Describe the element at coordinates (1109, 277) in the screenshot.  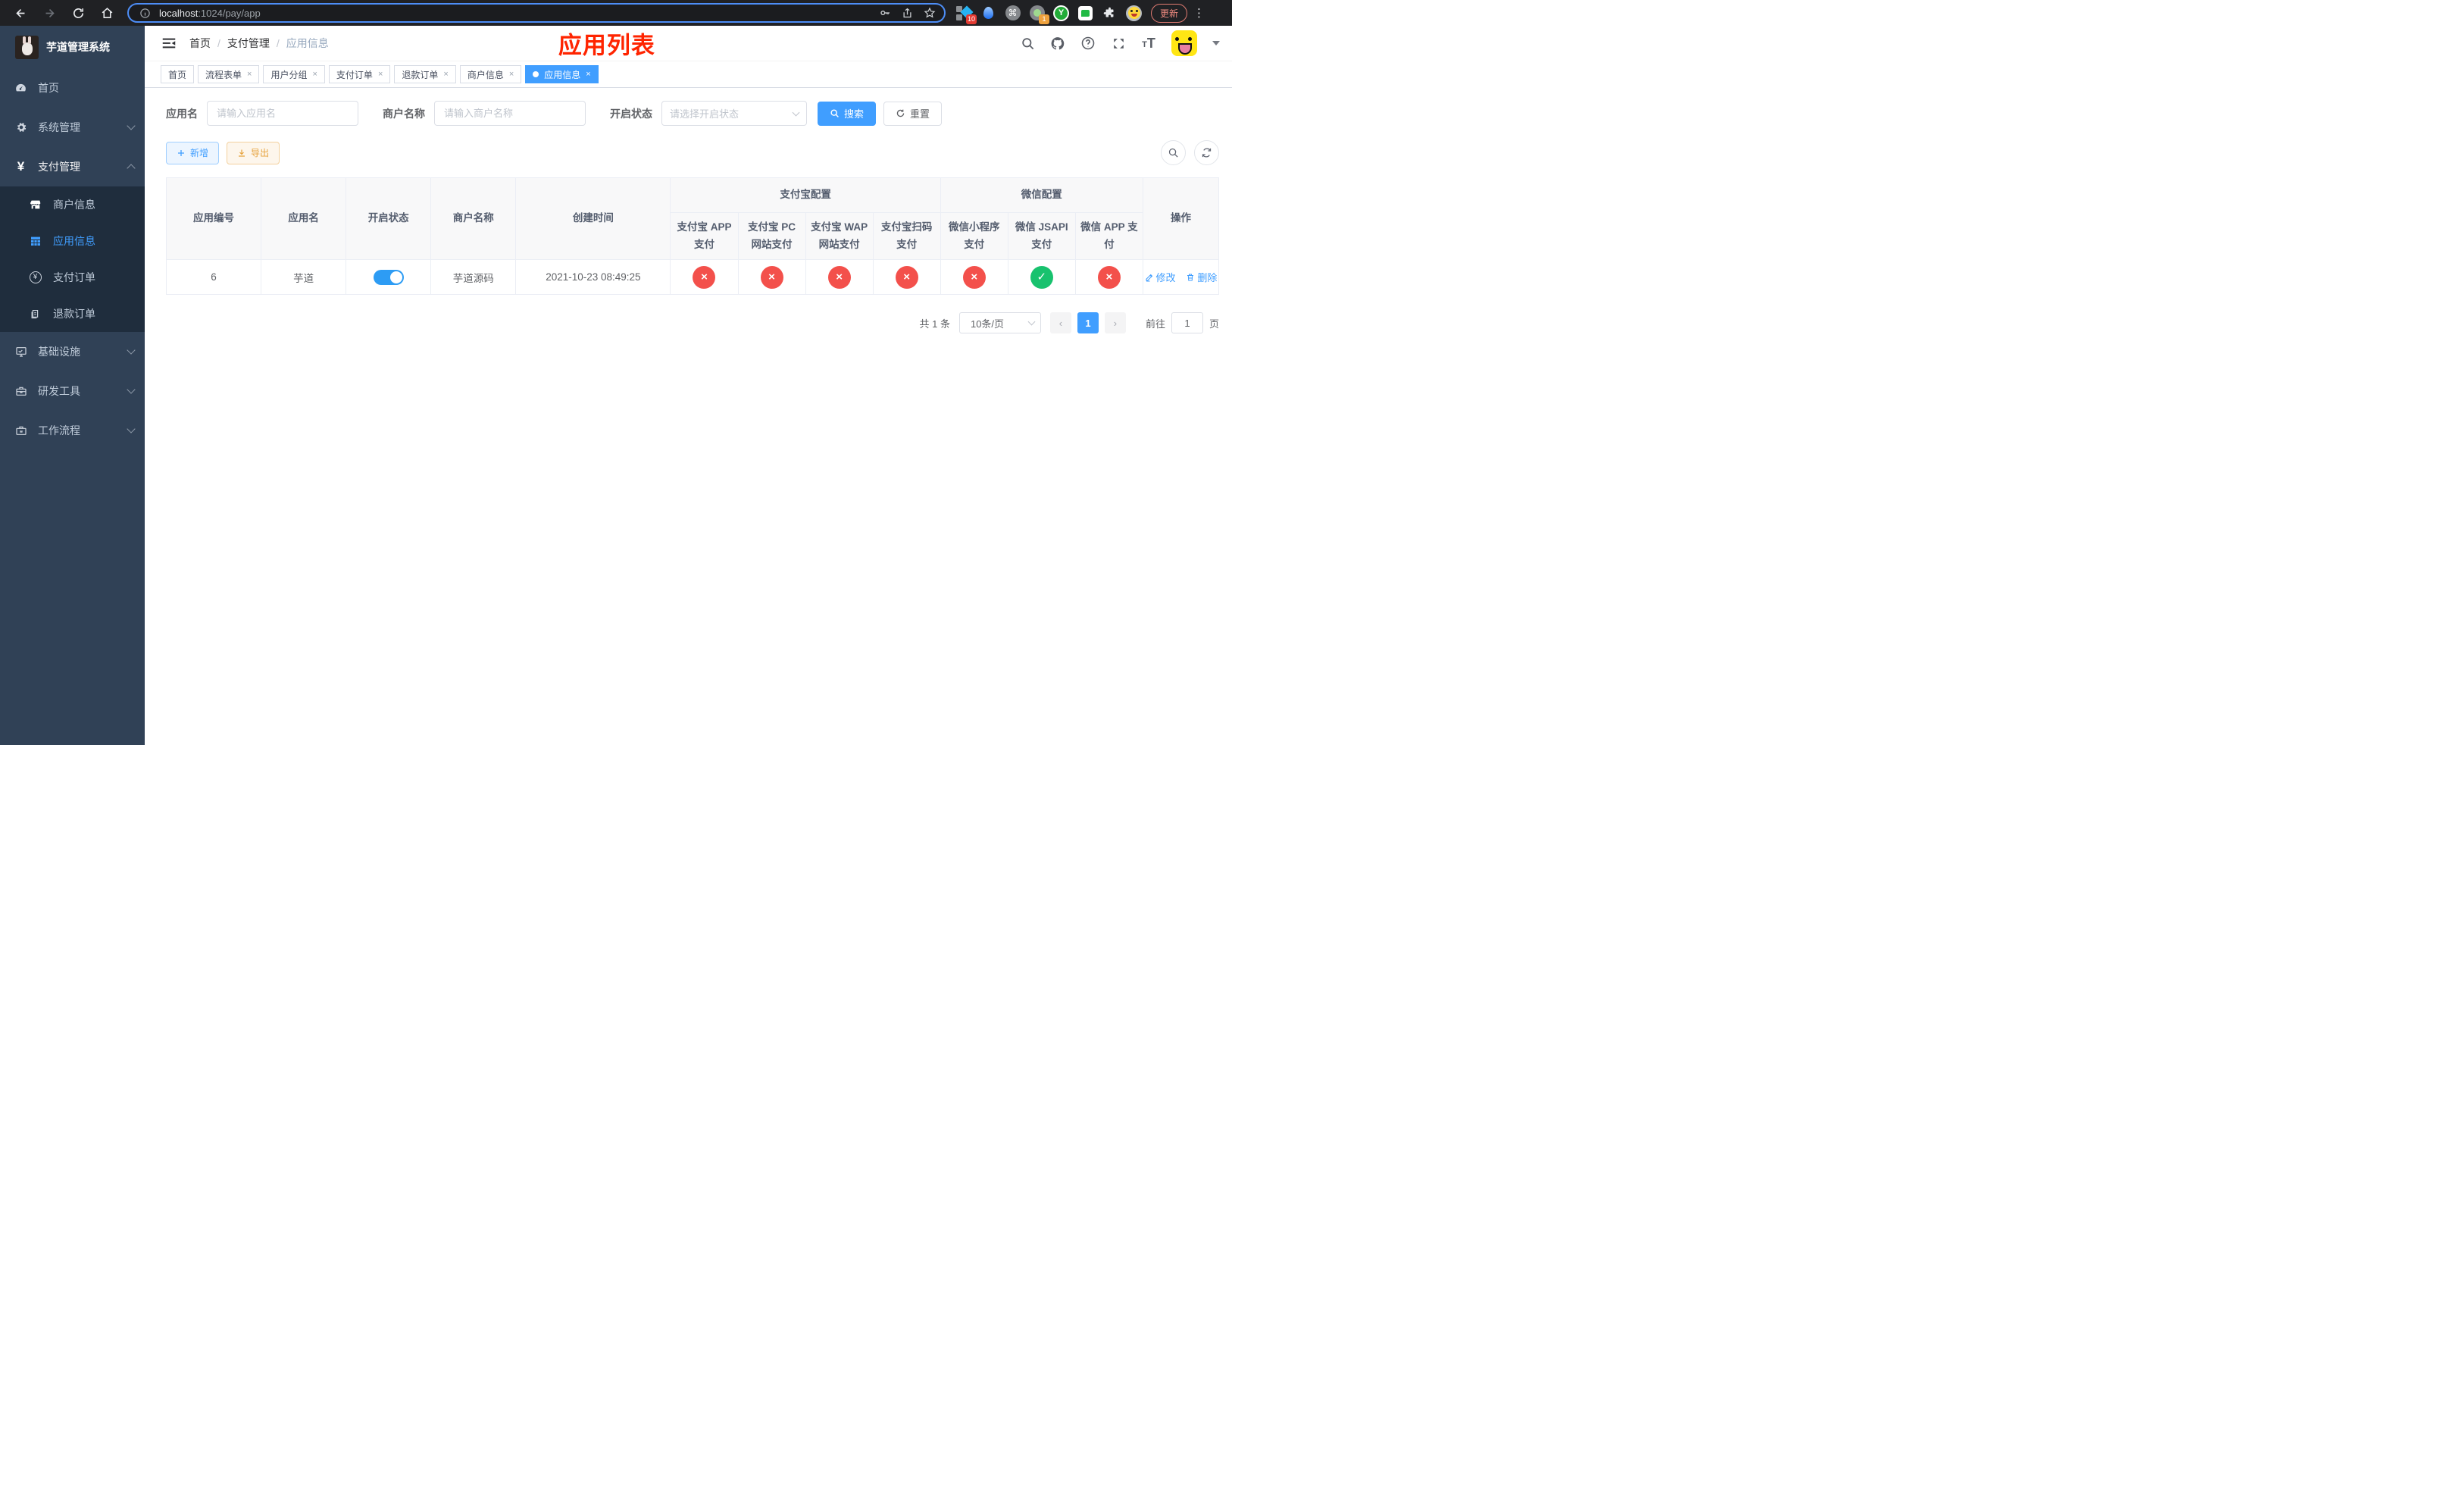
I see `wx-app-status-icon: ×` at that location.